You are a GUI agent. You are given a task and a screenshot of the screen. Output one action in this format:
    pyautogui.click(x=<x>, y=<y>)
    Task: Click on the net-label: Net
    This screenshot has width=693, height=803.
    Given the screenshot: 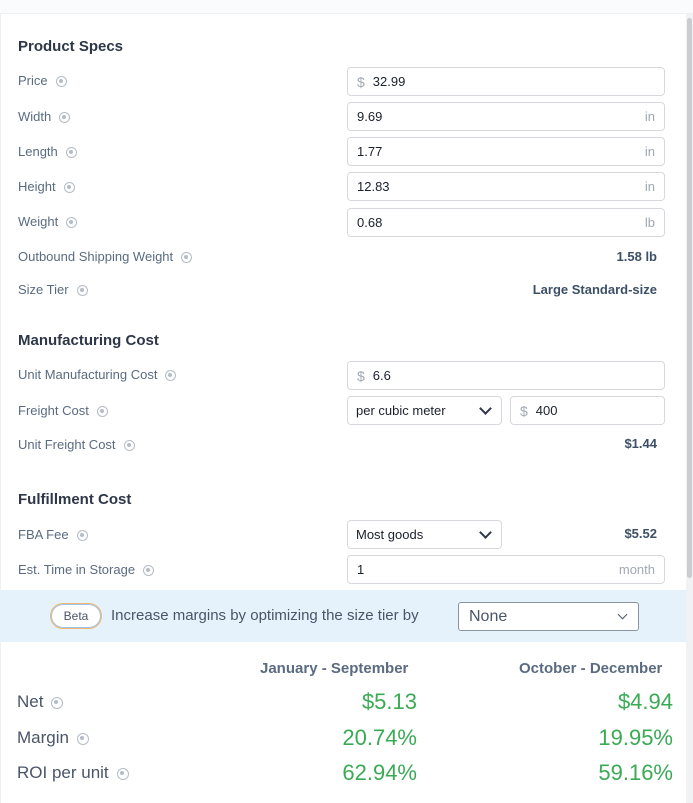 What is the action you would take?
    pyautogui.click(x=40, y=702)
    